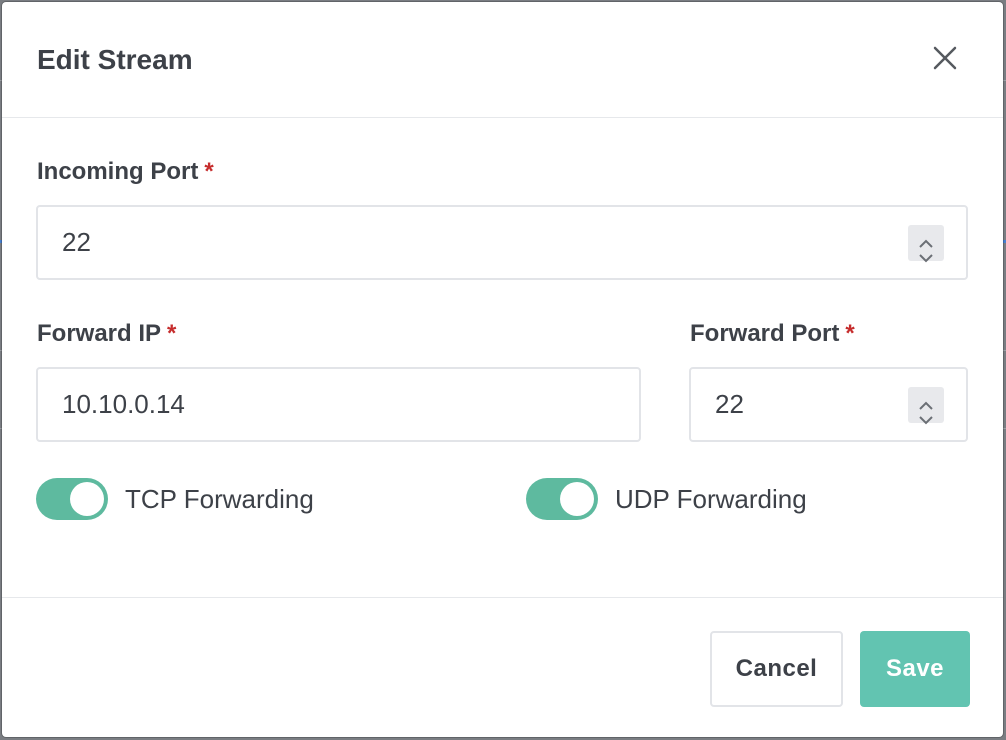  What do you see at coordinates (711, 498) in the screenshot?
I see `udp-forwarding-label: UDP Forwarding` at bounding box center [711, 498].